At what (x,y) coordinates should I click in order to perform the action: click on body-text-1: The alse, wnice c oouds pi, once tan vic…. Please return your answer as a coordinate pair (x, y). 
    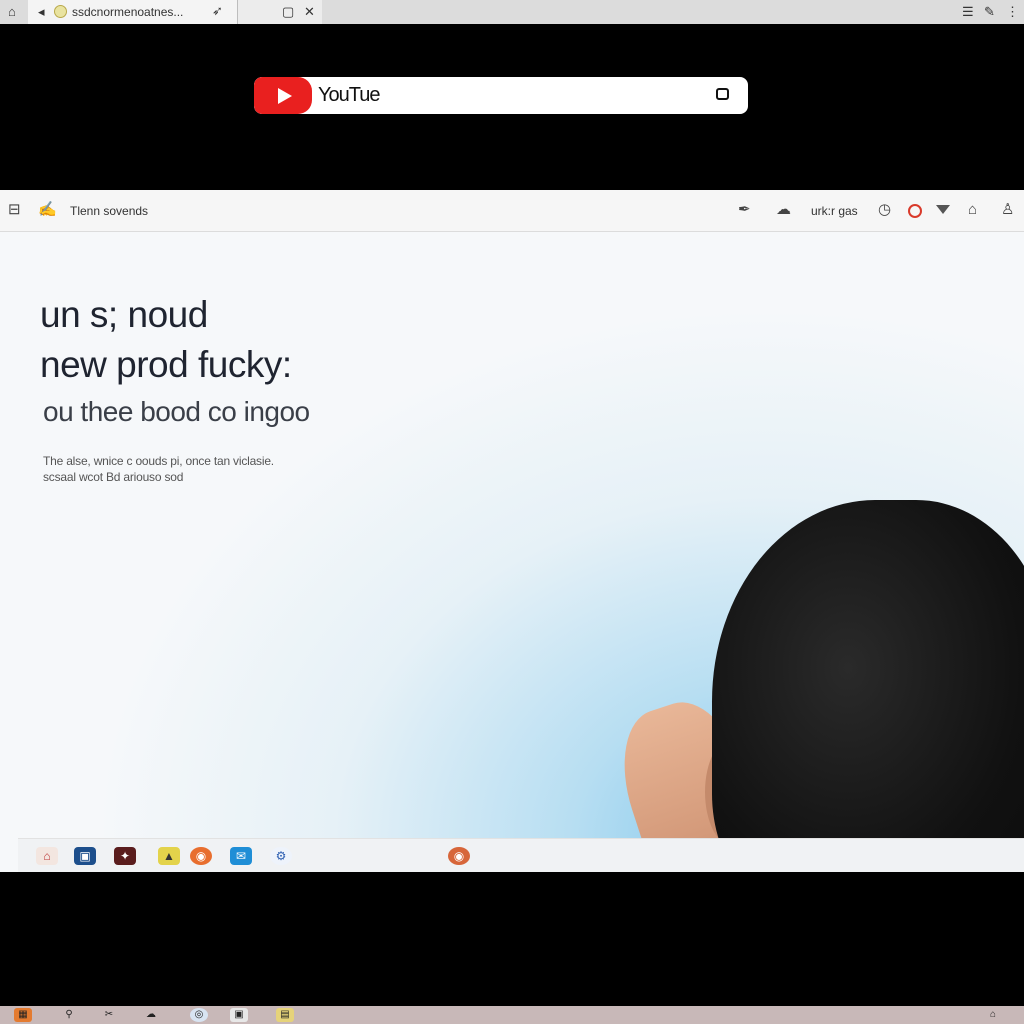
    Looking at the image, I should click on (158, 461).